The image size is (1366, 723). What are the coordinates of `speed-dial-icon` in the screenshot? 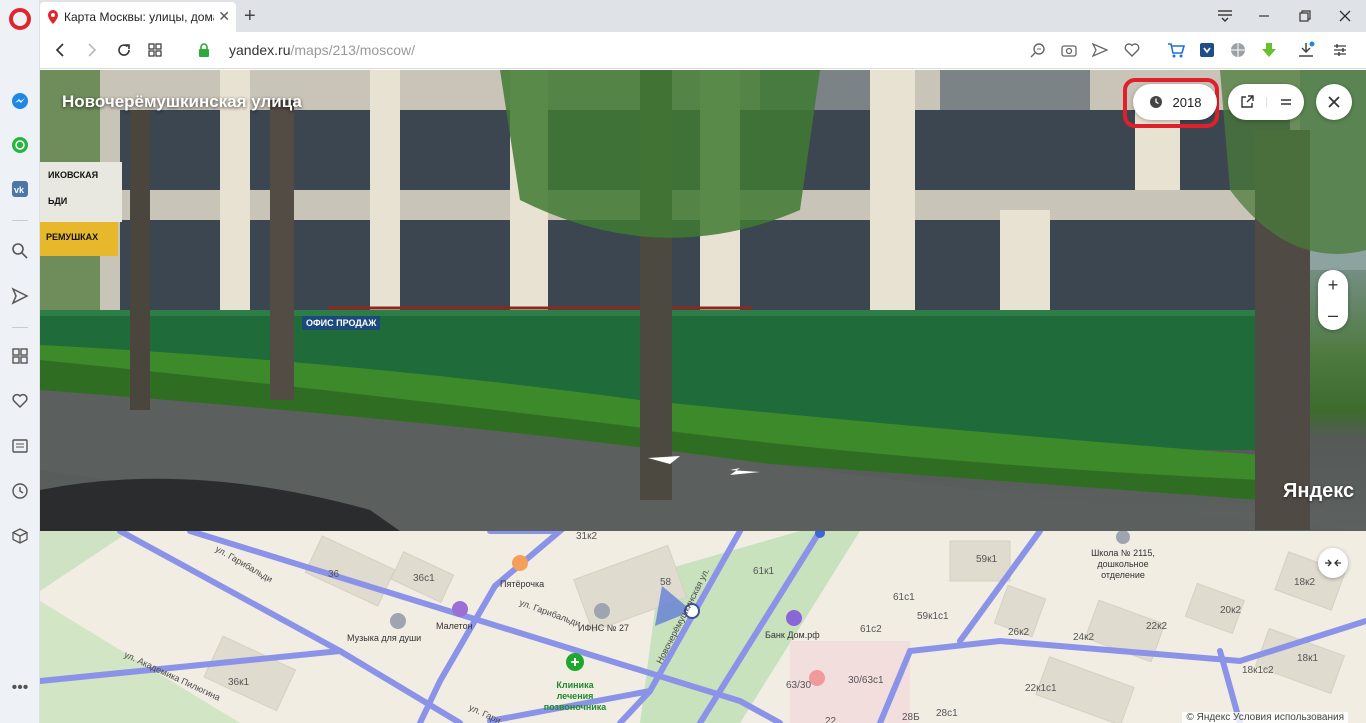 It's located at (20, 356).